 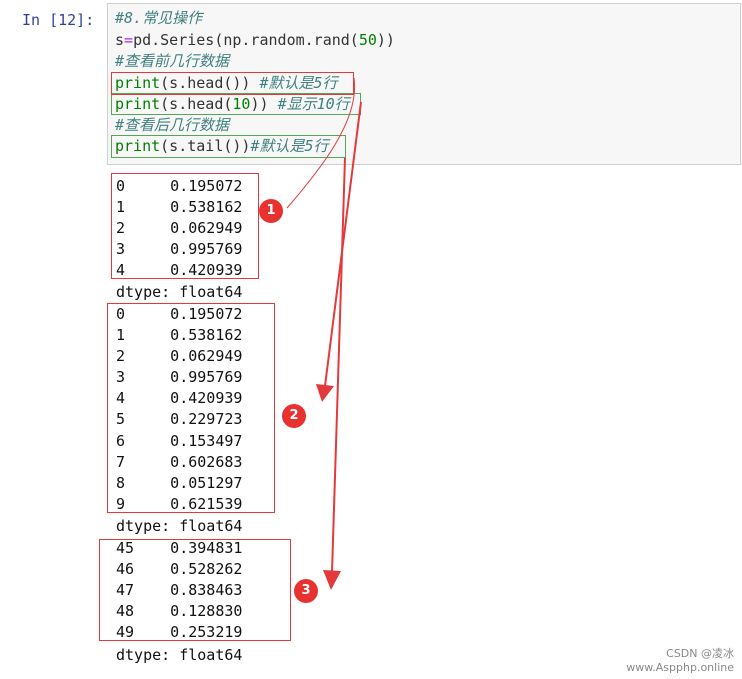 I want to click on watermark: CSDN @凌冰 www.Aspphp.online, so click(x=680, y=661).